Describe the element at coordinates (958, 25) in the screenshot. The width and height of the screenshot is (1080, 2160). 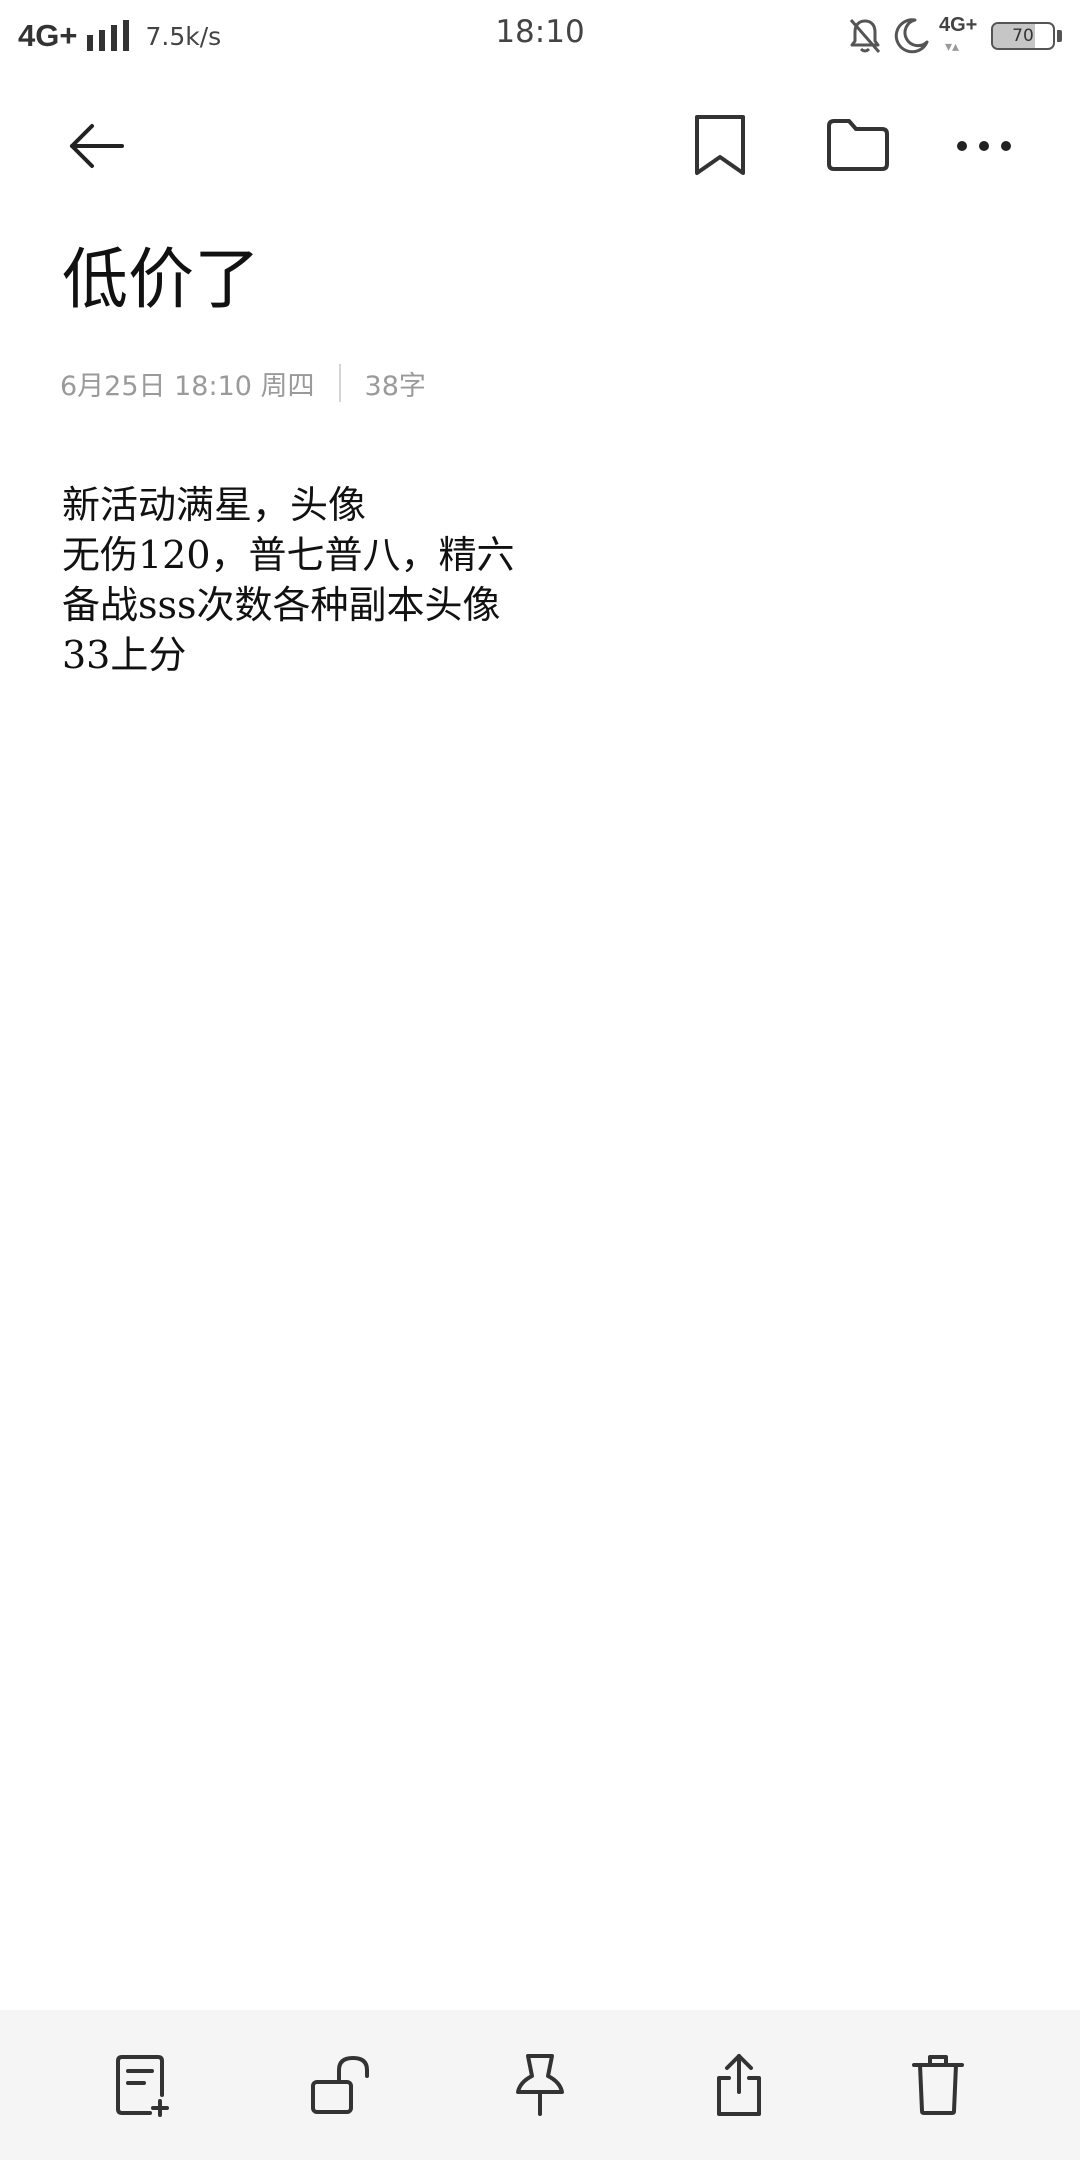
I see `network-type-secondary-label: 4G+` at that location.